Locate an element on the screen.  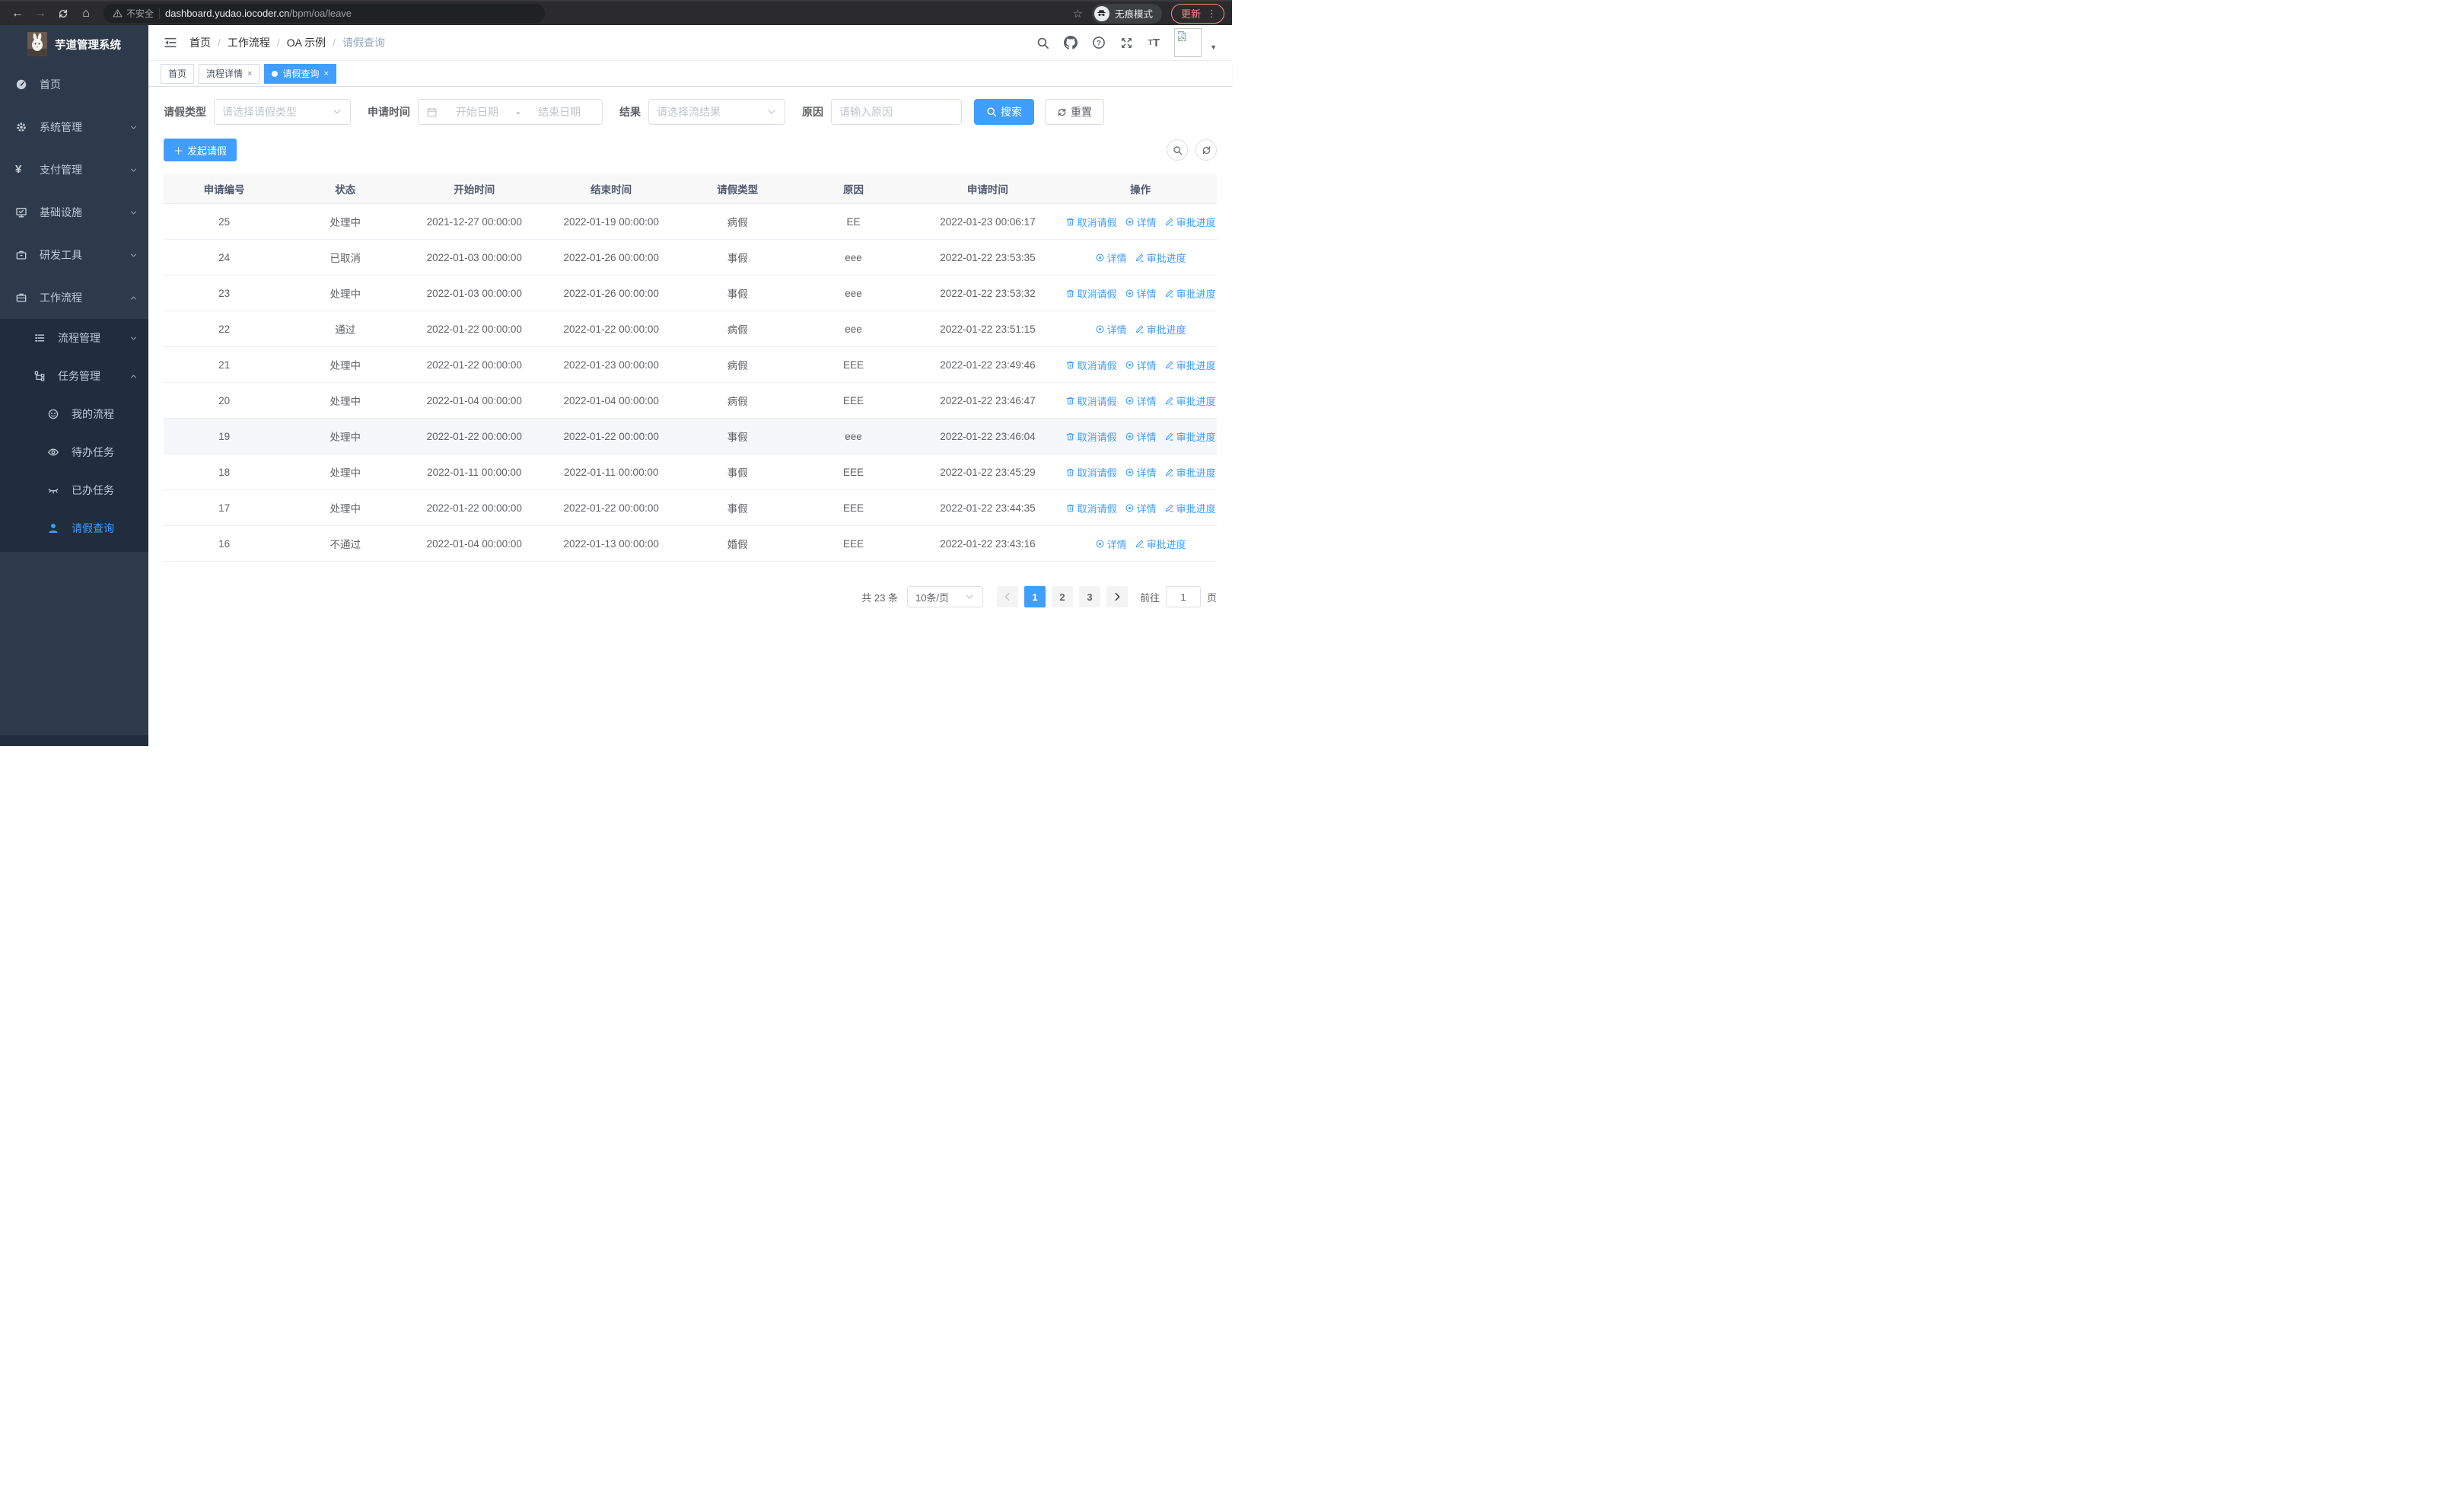
pagination: 共 23 条 10条/页 123 前往 1 页 is located at coordinates (690, 597).